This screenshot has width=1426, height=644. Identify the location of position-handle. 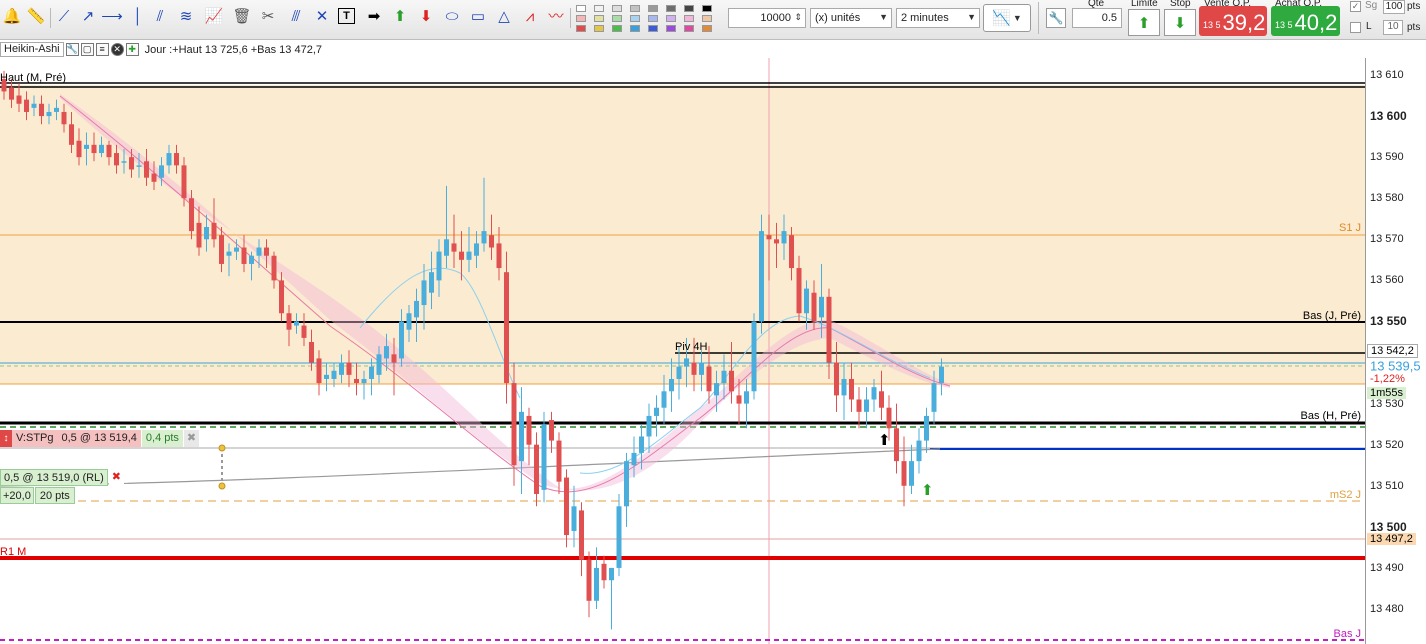
(222, 486).